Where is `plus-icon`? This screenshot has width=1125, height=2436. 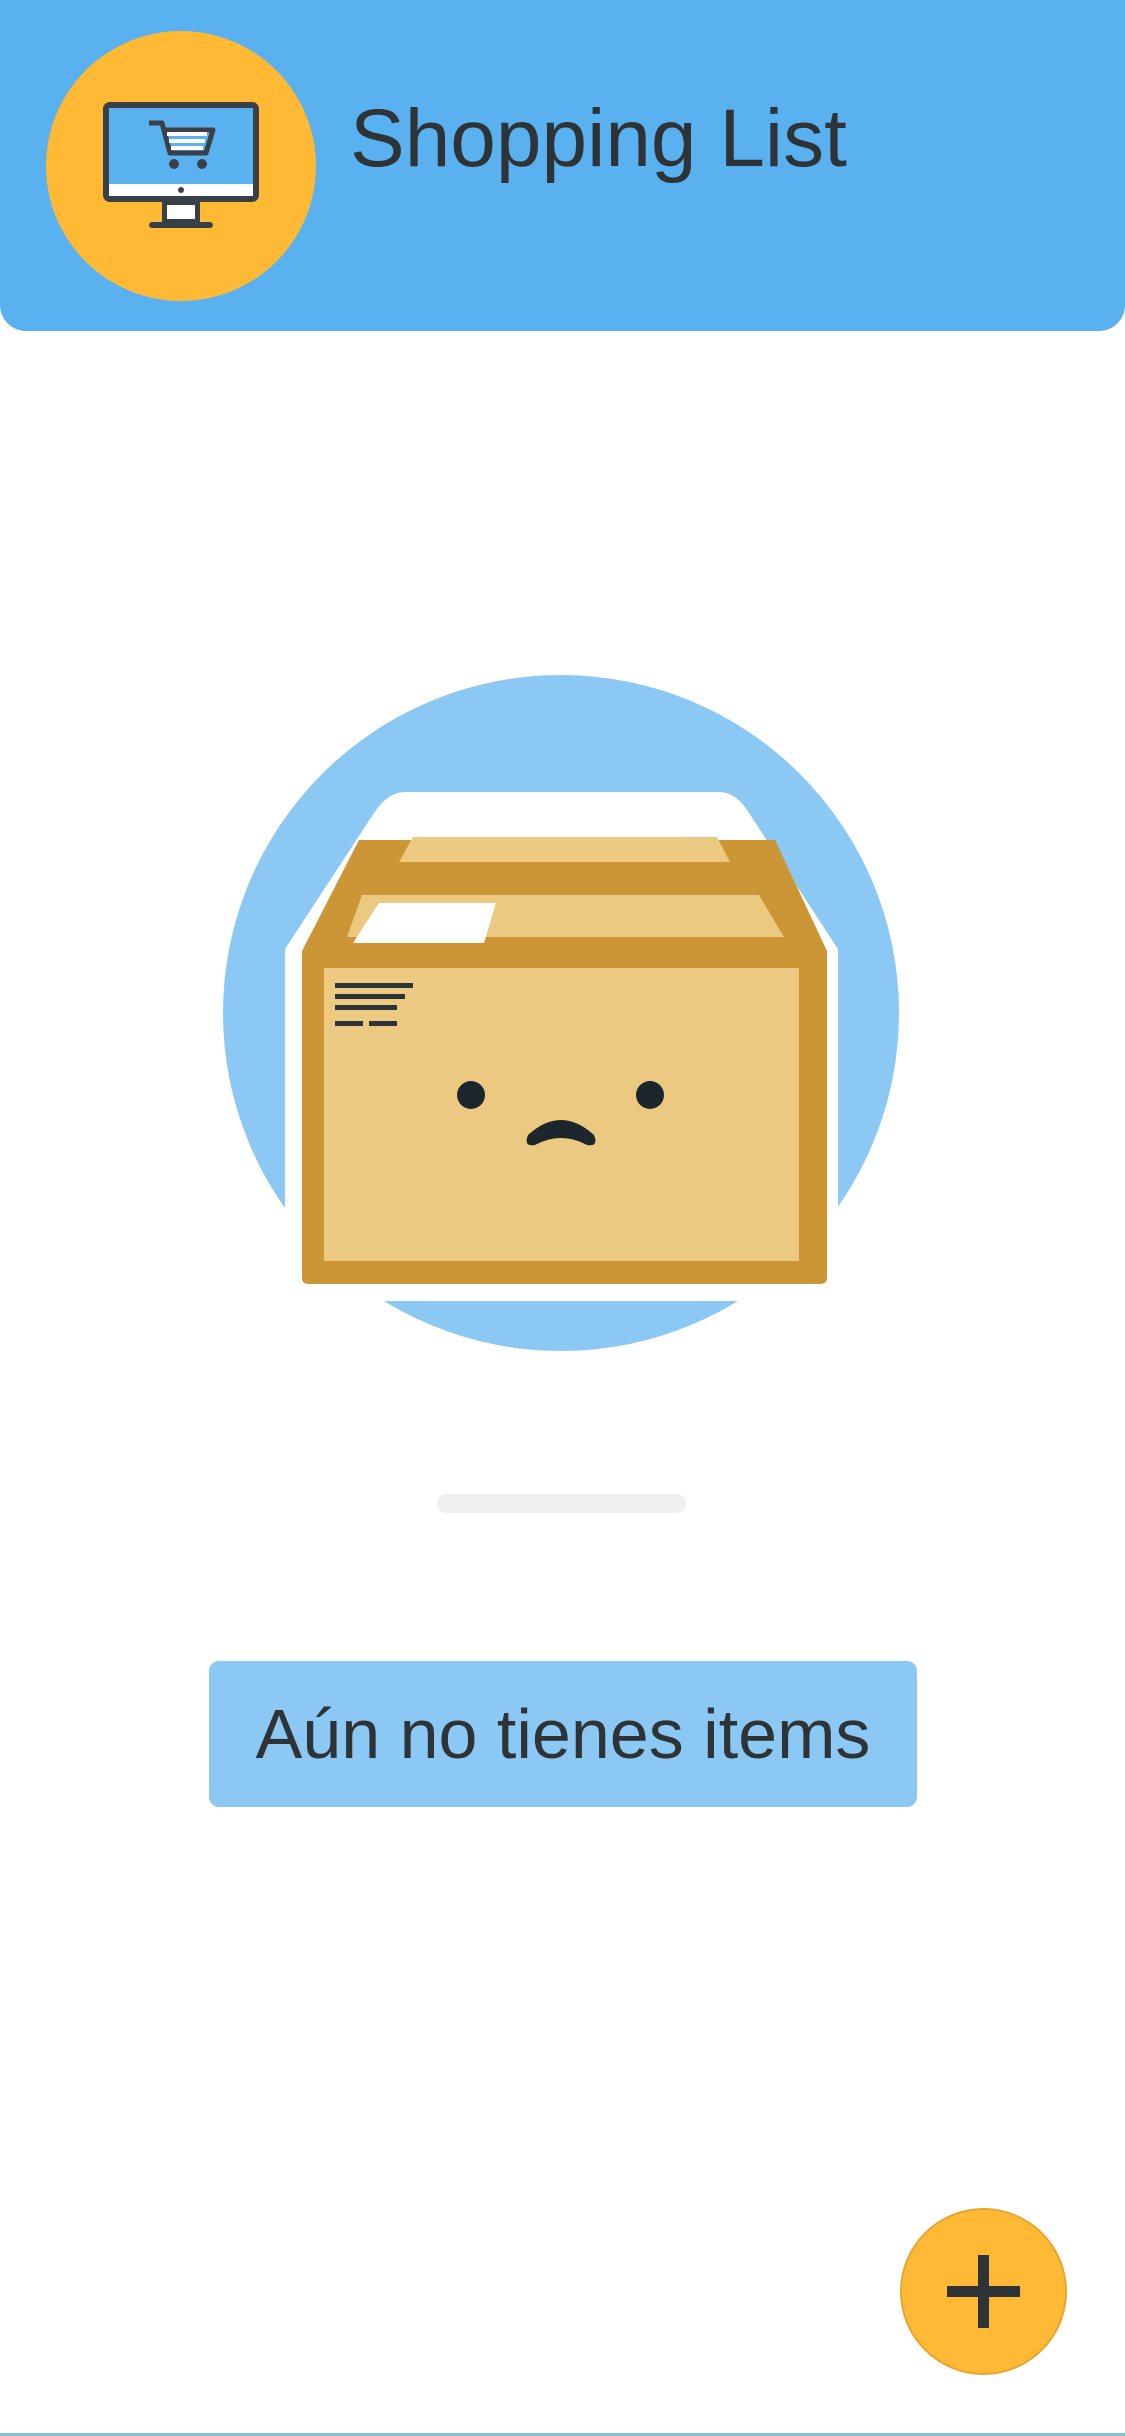 plus-icon is located at coordinates (983, 2291).